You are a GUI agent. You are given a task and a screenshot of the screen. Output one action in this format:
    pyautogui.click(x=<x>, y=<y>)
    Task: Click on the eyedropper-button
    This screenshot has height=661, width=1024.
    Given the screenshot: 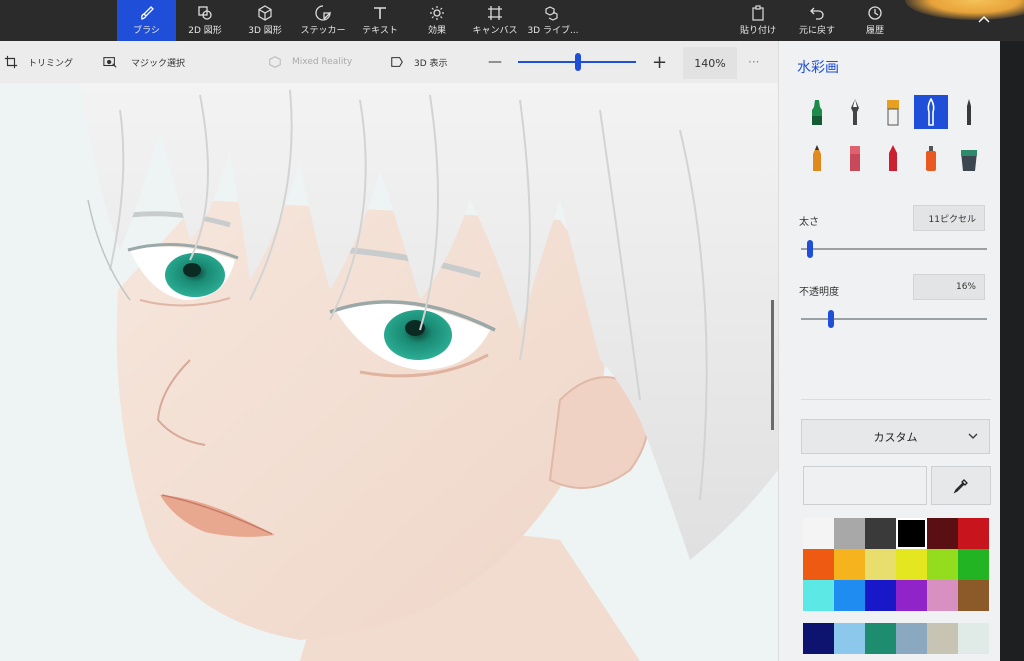 What is the action you would take?
    pyautogui.click(x=961, y=485)
    